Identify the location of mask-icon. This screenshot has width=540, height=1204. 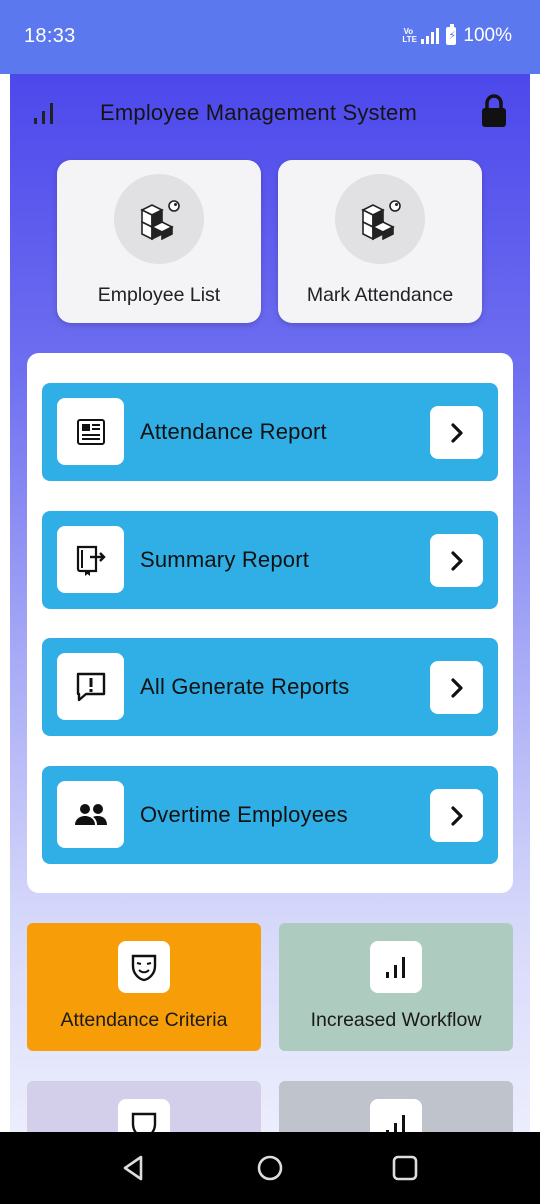
(144, 967).